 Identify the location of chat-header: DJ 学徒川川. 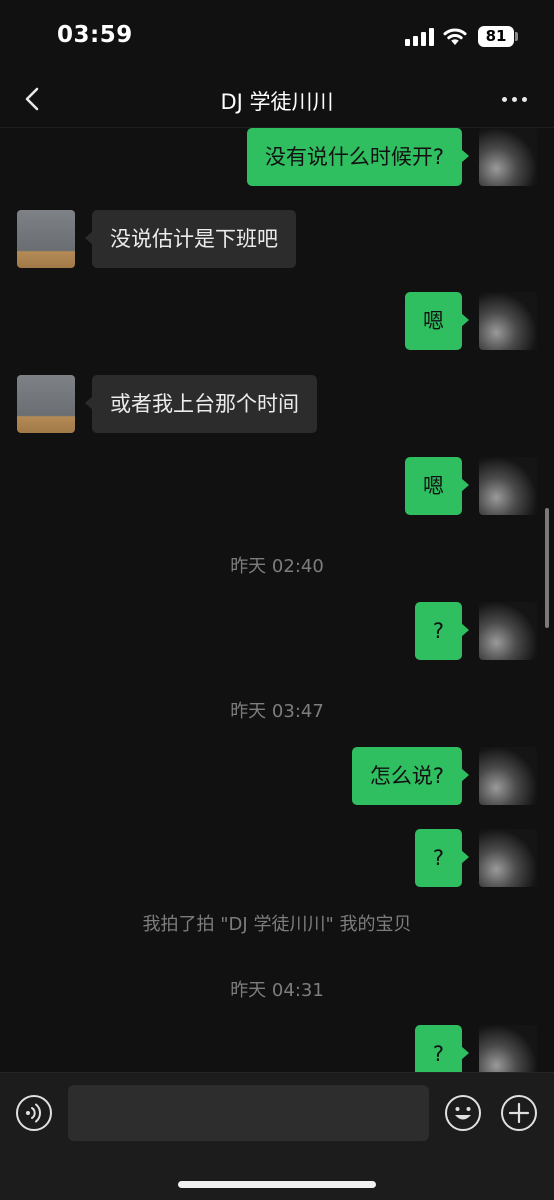
(277, 100).